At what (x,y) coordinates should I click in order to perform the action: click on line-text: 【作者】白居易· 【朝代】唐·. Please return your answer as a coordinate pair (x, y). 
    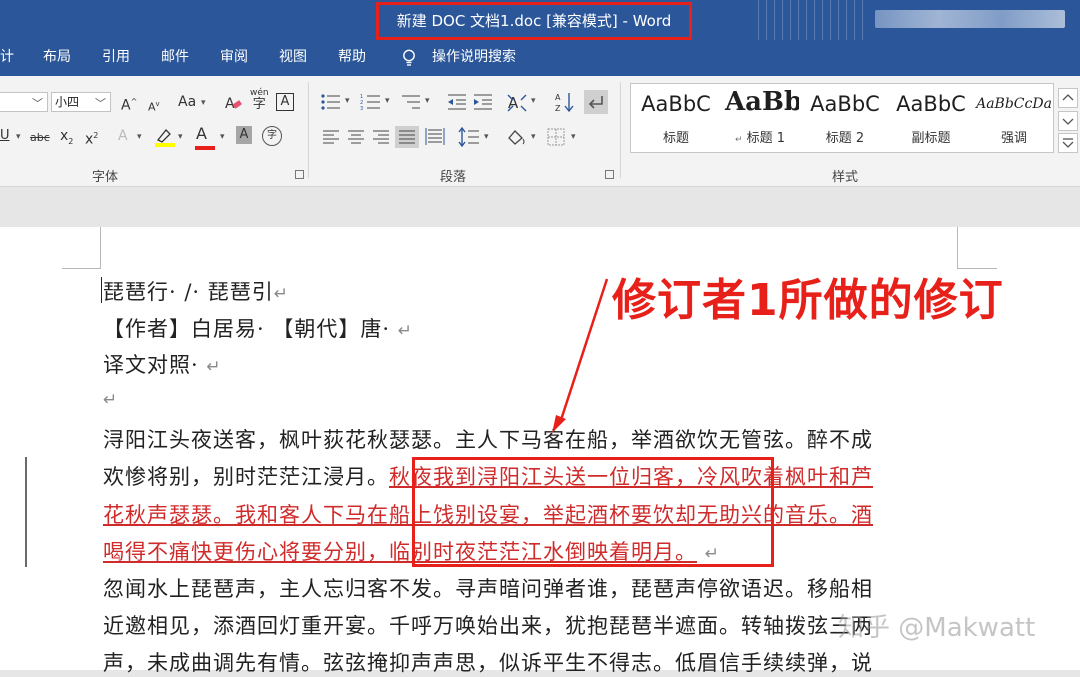
    Looking at the image, I should click on (250, 329).